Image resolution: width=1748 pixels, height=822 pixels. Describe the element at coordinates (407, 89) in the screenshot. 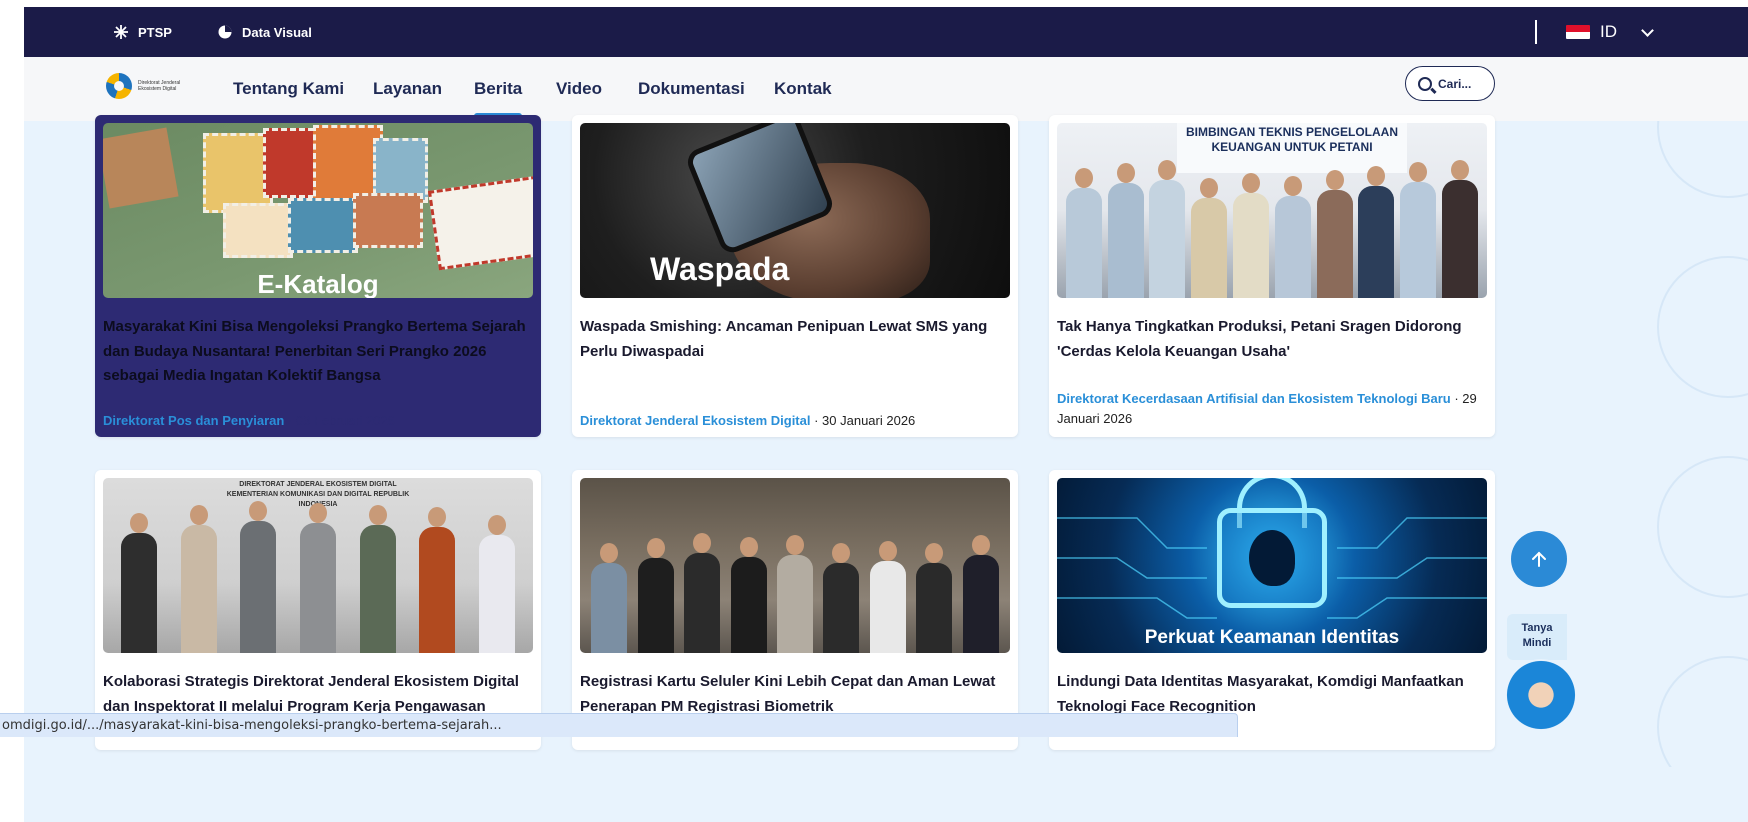

I see `nav-layanan: Layanan` at that location.